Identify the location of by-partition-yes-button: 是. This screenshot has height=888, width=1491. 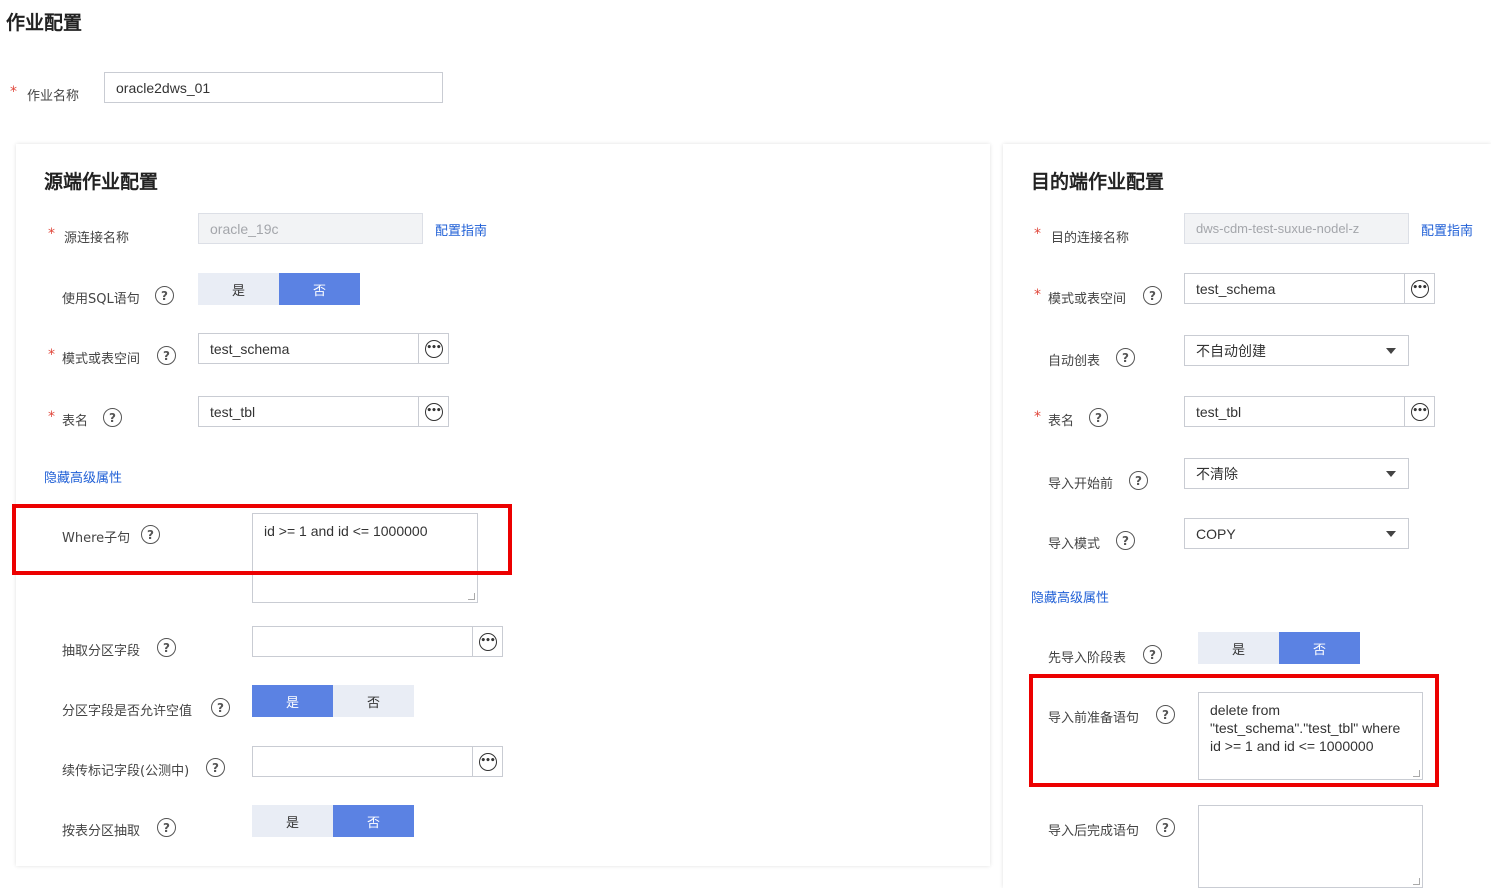
(292, 821).